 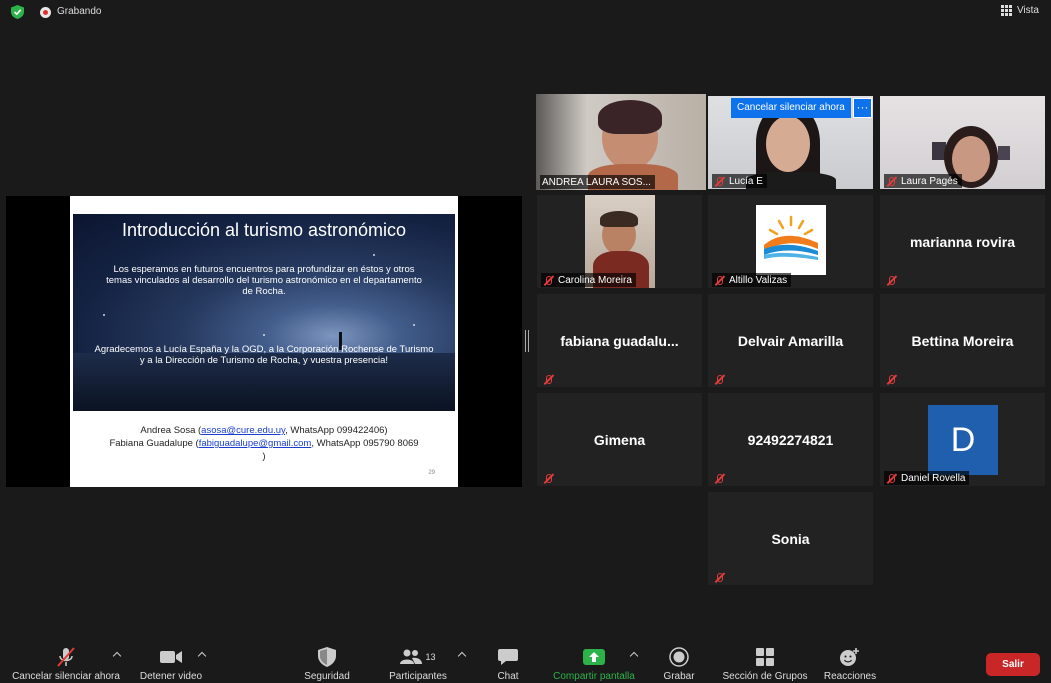 What do you see at coordinates (525, 12) in the screenshot?
I see `top-bar: Grabando Vista` at bounding box center [525, 12].